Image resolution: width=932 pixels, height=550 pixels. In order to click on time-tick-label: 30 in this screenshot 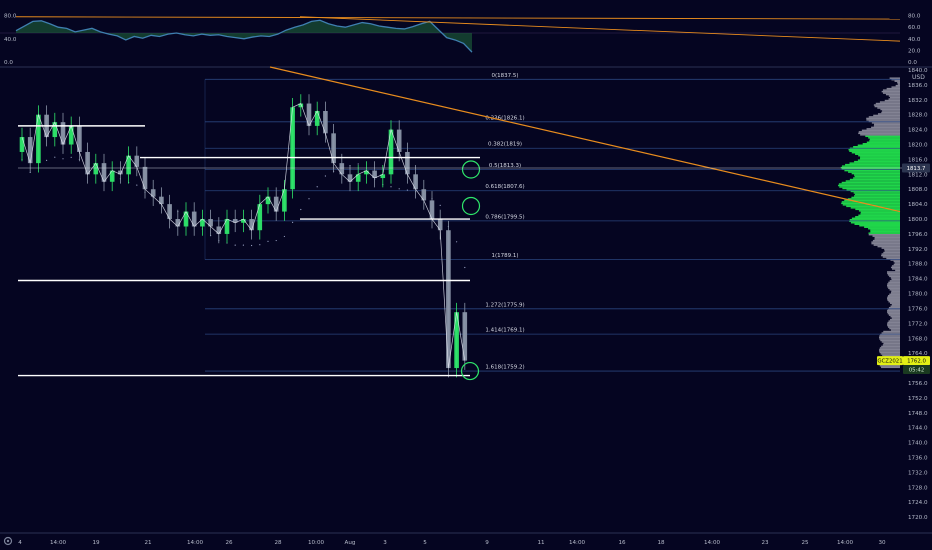, I will do `click(882, 543)`.